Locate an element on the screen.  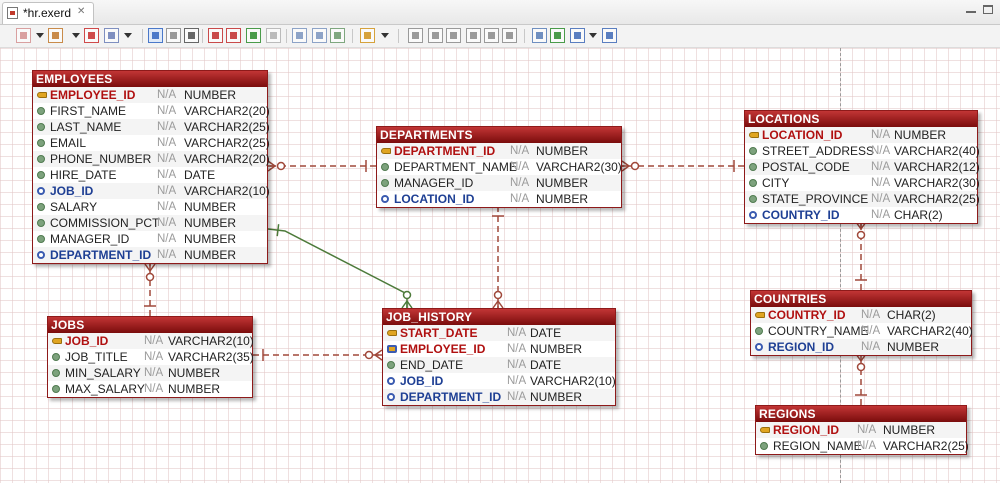
table-column: HIRE_DATE N/A DATE is located at coordinates (150, 175).